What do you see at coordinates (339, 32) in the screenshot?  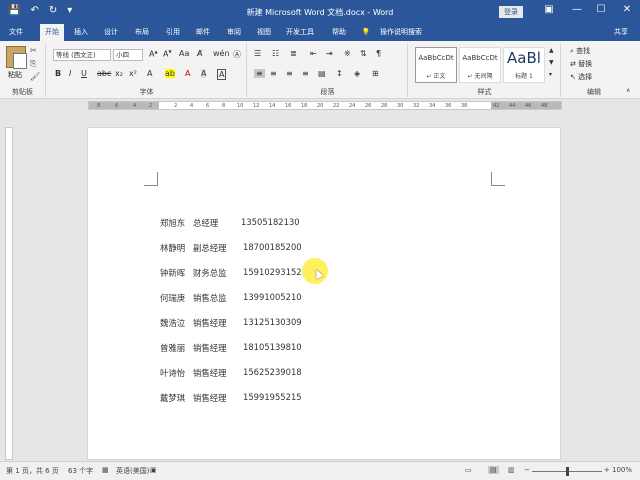 I see `tab-help: 帮助` at bounding box center [339, 32].